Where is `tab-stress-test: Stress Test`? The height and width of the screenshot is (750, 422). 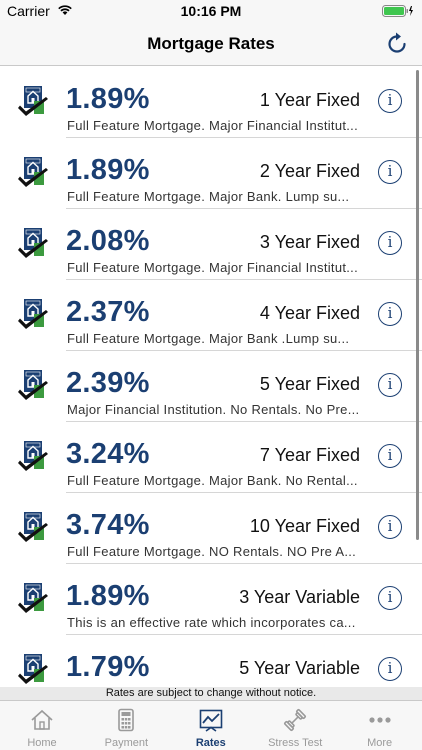 tab-stress-test: Stress Test is located at coordinates (295, 725).